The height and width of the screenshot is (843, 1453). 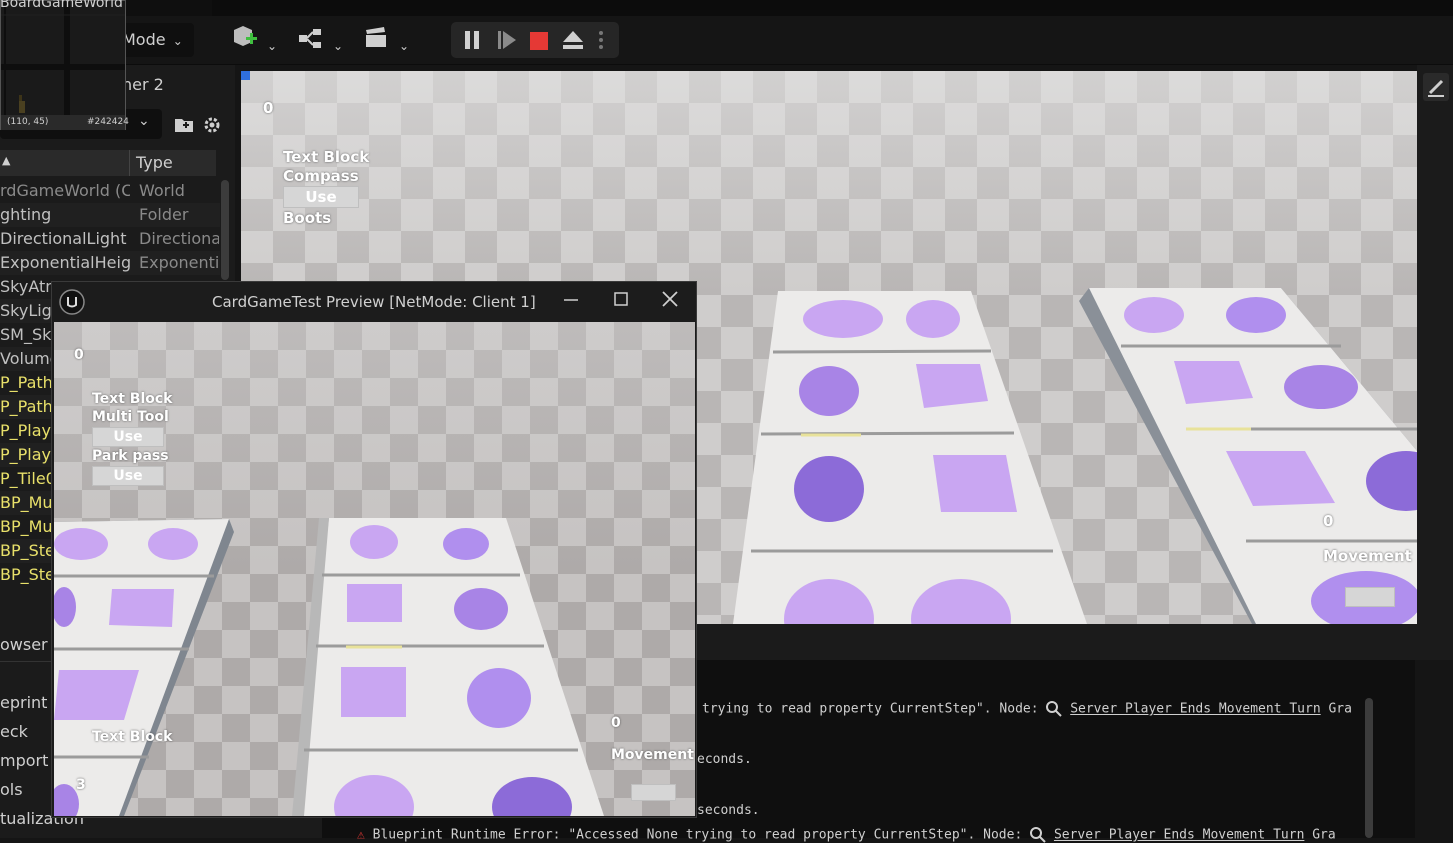 I want to click on close-icon, so click(x=670, y=299).